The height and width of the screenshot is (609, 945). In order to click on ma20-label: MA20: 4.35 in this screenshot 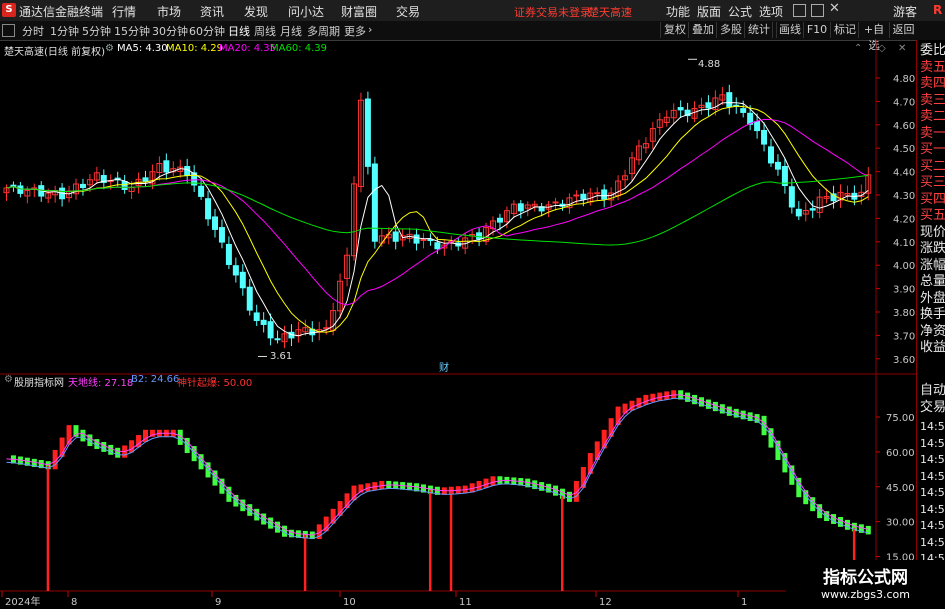, I will do `click(248, 48)`.